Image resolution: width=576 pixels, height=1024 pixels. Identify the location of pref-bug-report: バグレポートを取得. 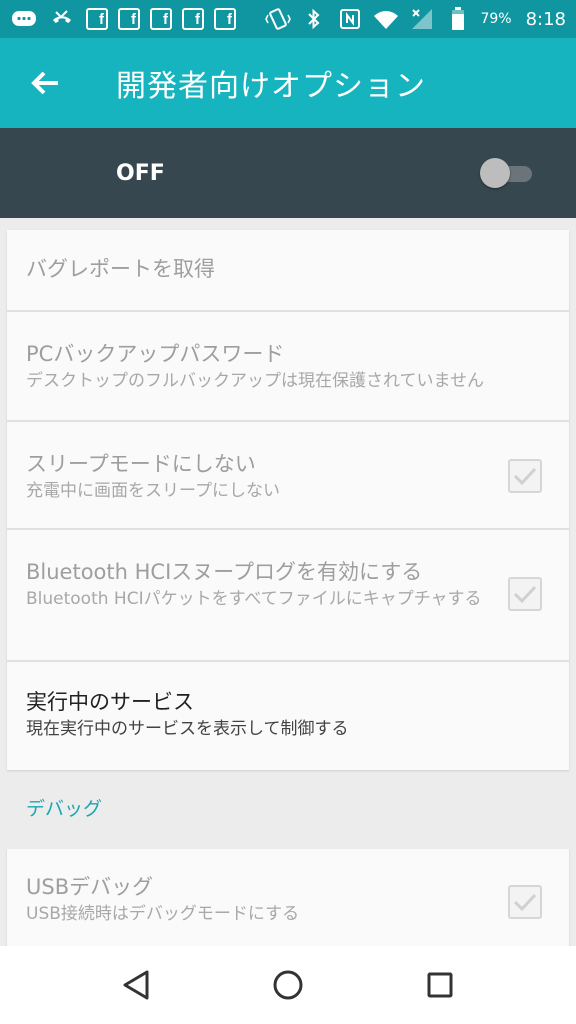
(288, 271).